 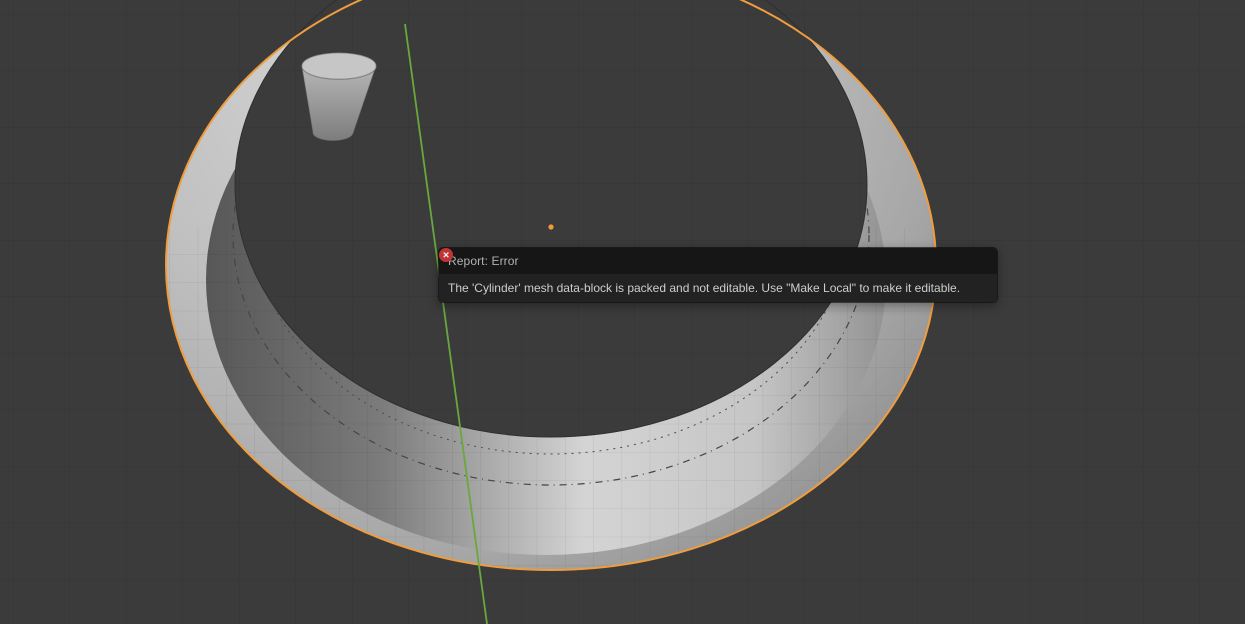 I want to click on object-origin-dot, so click(x=551, y=227).